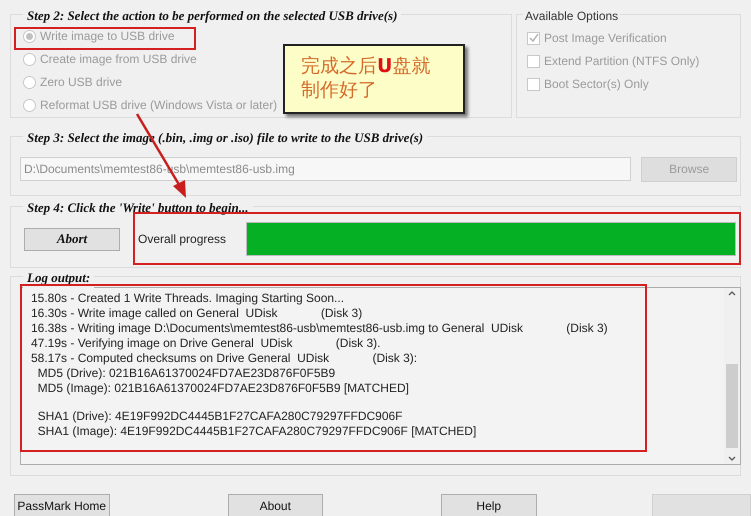 This screenshot has width=751, height=516. I want to click on scrollbar, so click(732, 376).